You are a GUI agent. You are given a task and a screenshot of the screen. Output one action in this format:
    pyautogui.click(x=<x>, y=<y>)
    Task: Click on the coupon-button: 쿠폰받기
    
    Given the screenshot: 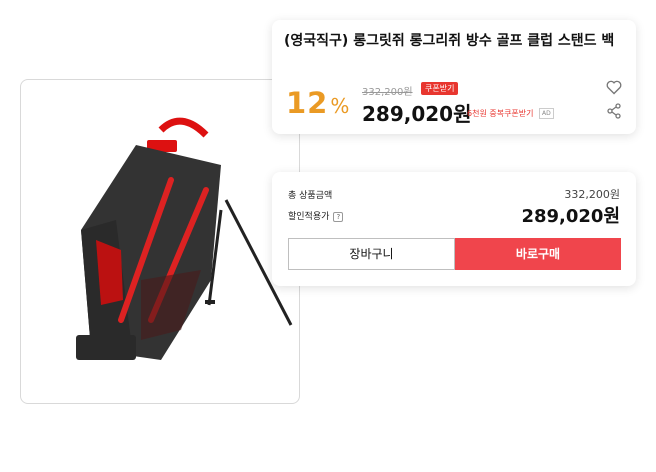 What is the action you would take?
    pyautogui.click(x=440, y=88)
    